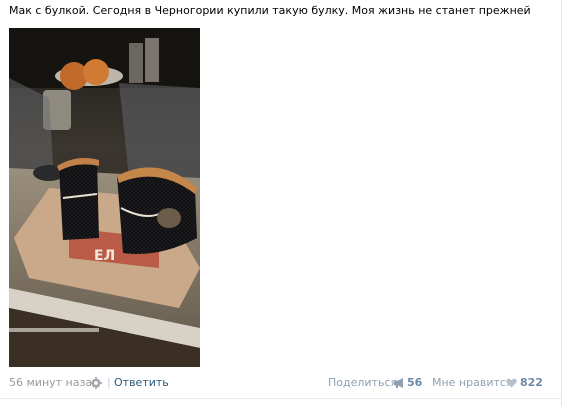 This screenshot has height=406, width=562. What do you see at coordinates (531, 382) in the screenshot?
I see `like-count: 822` at bounding box center [531, 382].